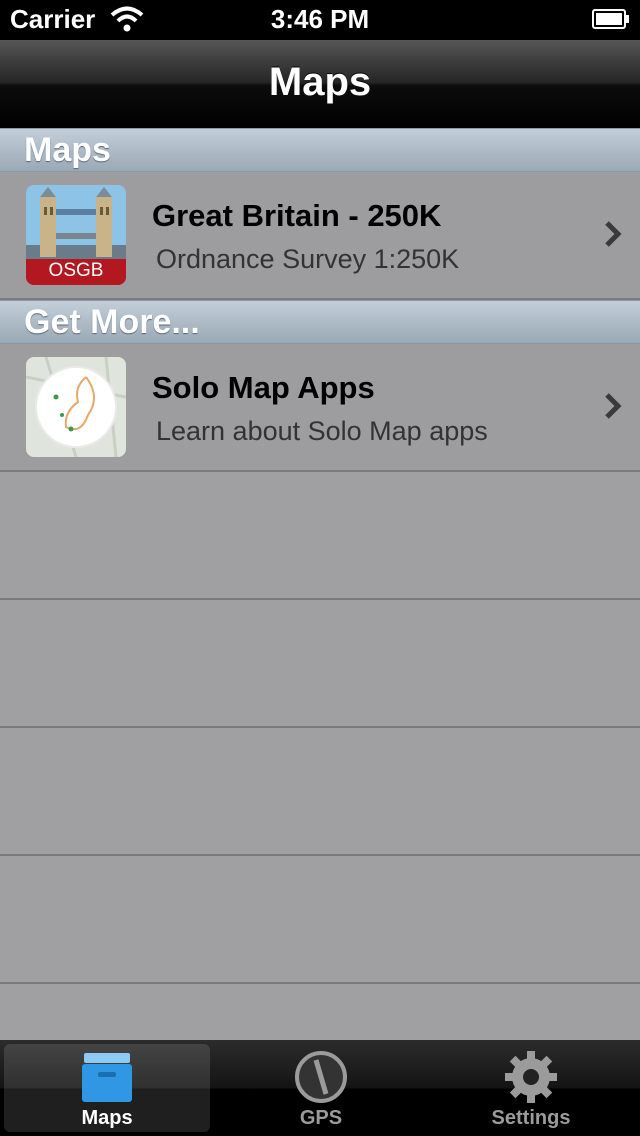 This screenshot has height=1136, width=640. I want to click on solo-map-thumbnail, so click(76, 407).